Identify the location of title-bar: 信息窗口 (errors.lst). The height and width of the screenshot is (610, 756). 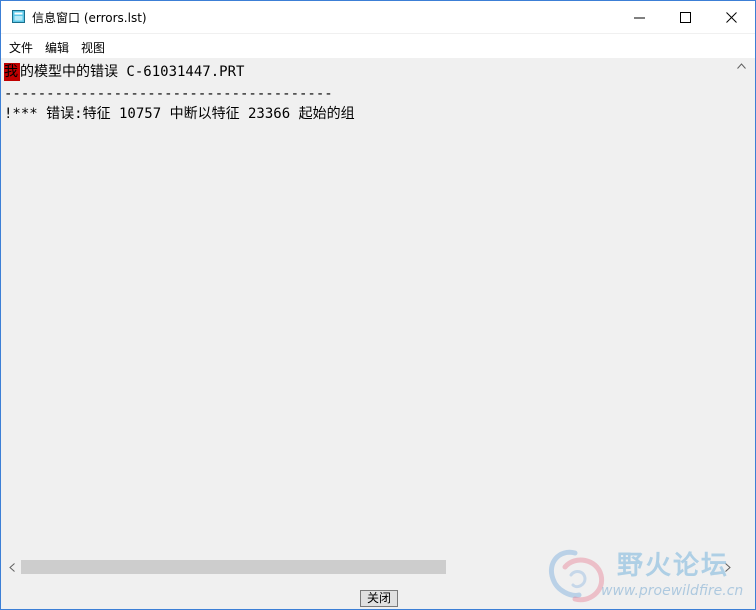
(378, 17).